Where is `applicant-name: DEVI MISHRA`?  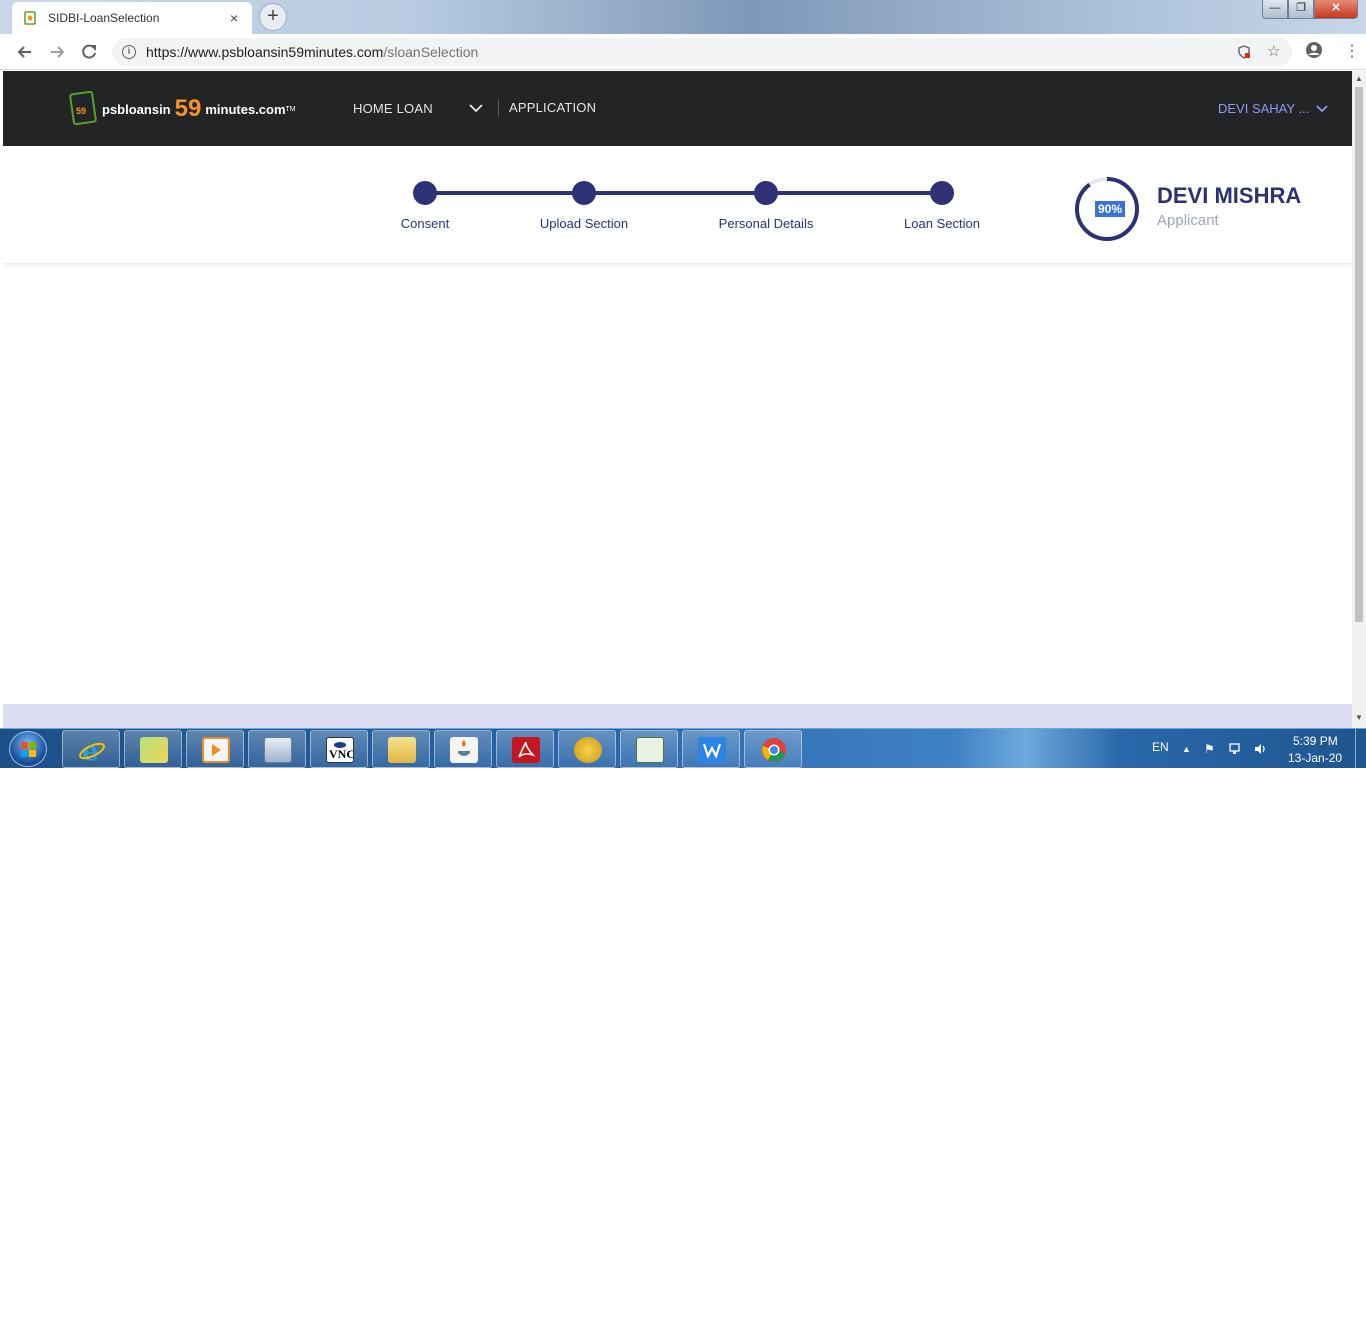 applicant-name: DEVI MISHRA is located at coordinates (1229, 195).